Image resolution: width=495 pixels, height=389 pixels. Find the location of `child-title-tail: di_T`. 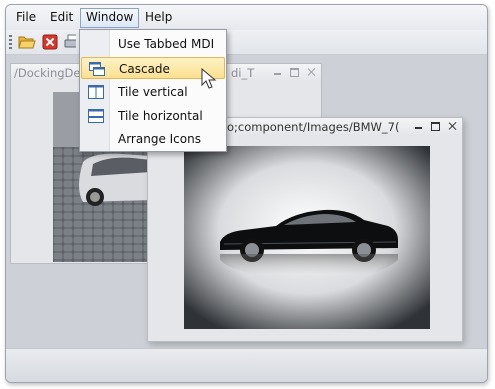

child-title-tail: di_T is located at coordinates (243, 73).